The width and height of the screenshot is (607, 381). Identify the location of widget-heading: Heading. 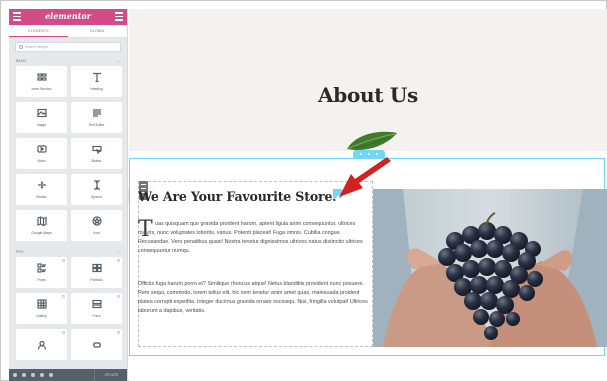
(96, 81).